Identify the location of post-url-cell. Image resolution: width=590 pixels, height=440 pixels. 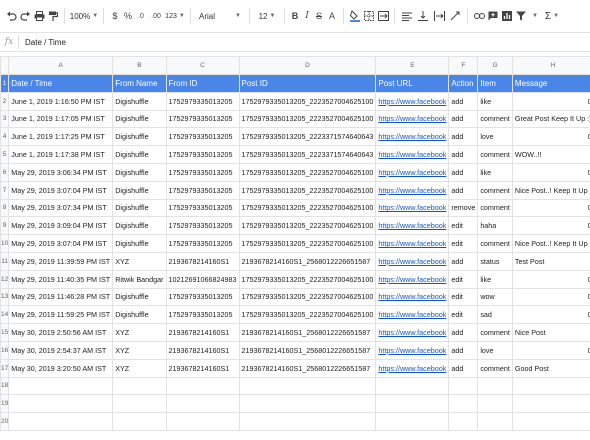
(412, 404).